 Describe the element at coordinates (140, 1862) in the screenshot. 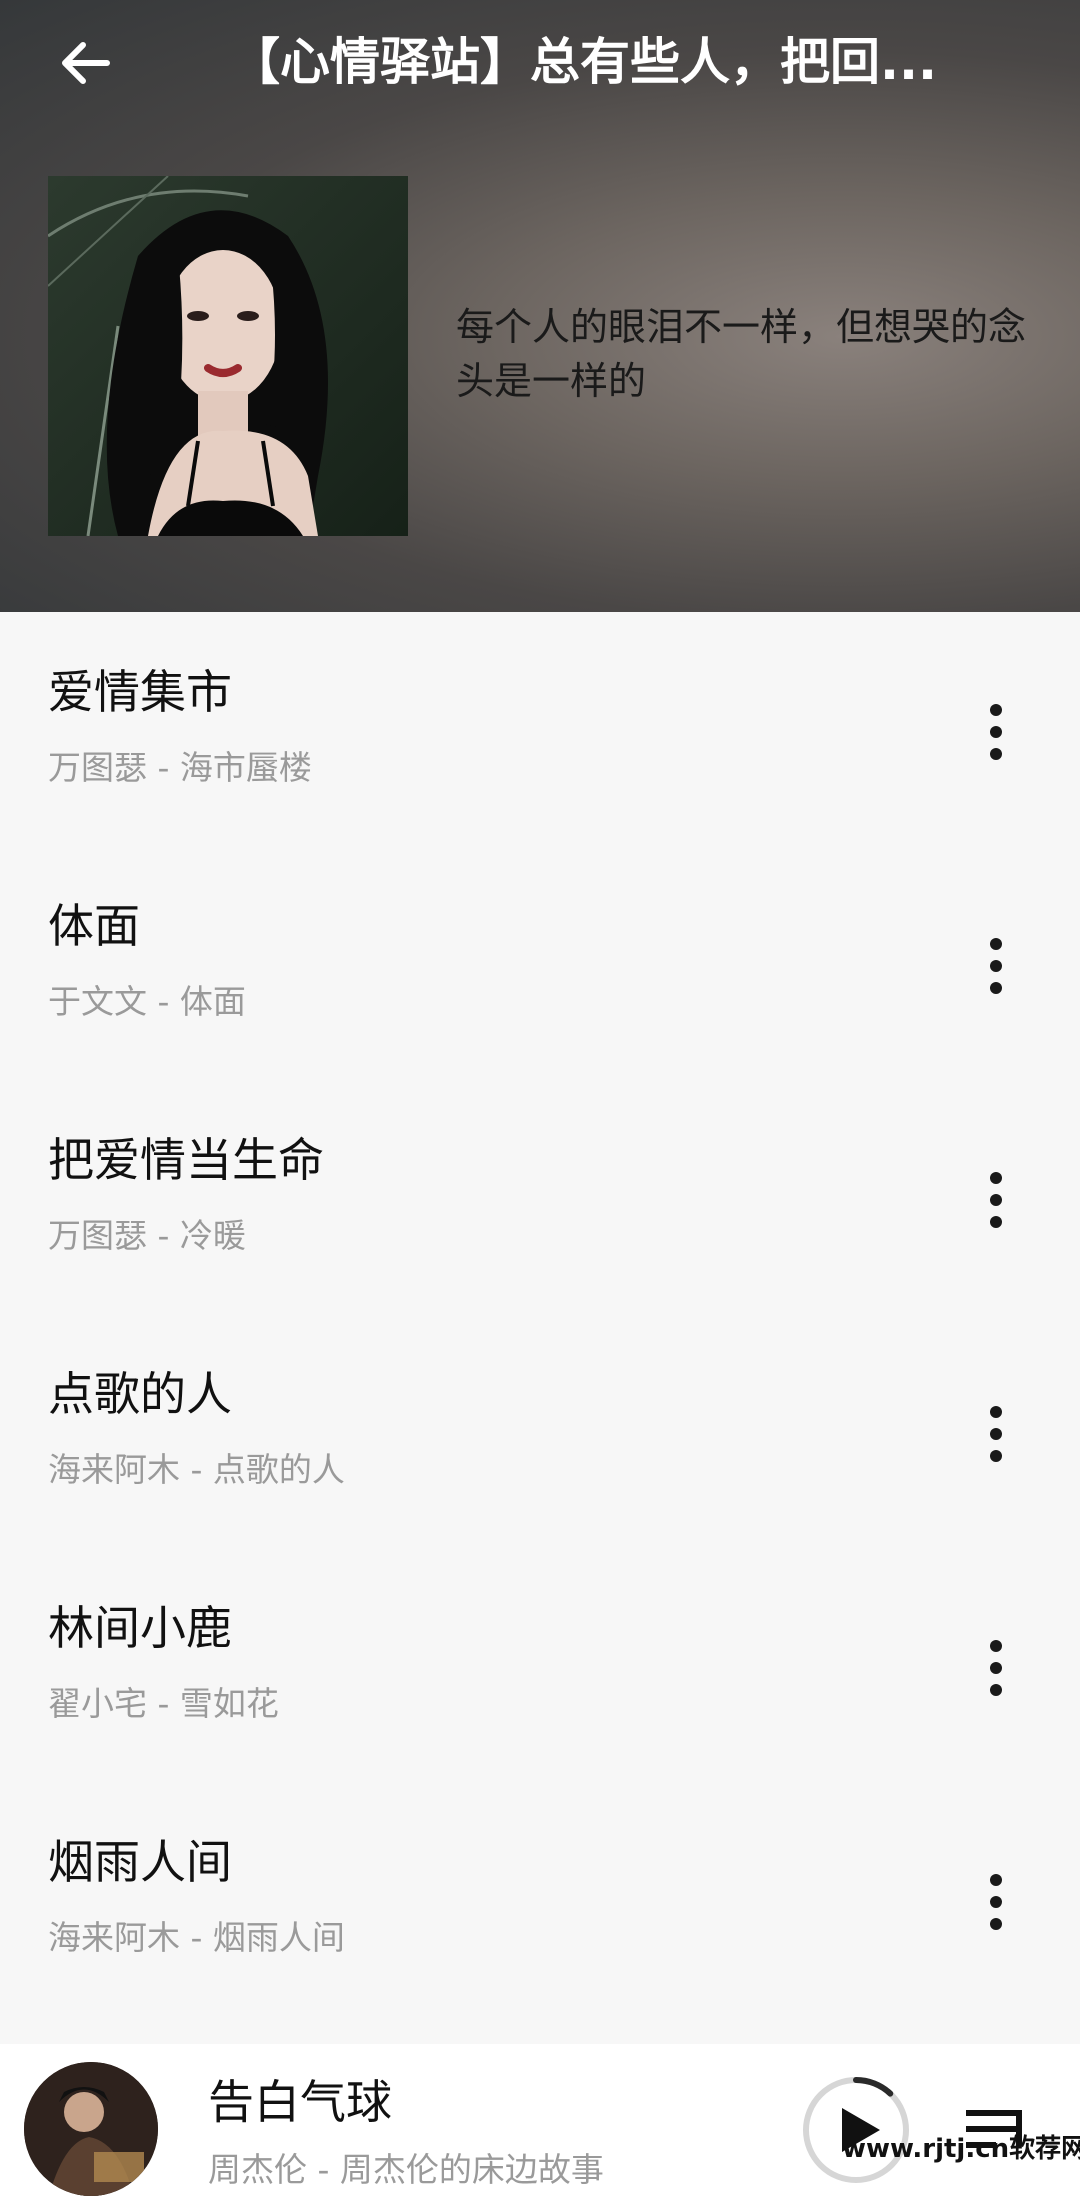

I see `song-title: 烟雨人间` at that location.